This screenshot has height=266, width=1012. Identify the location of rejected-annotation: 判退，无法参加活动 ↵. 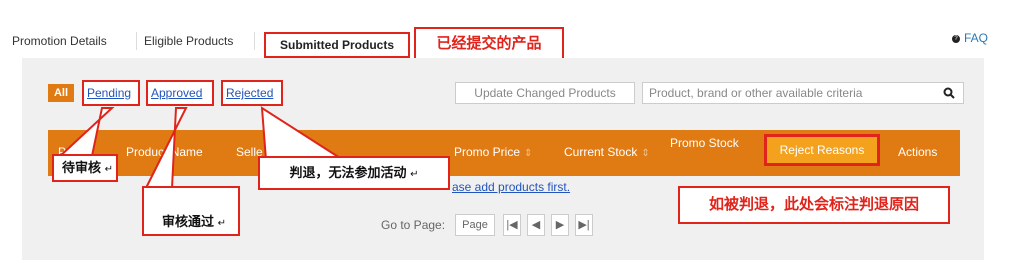
(354, 173).